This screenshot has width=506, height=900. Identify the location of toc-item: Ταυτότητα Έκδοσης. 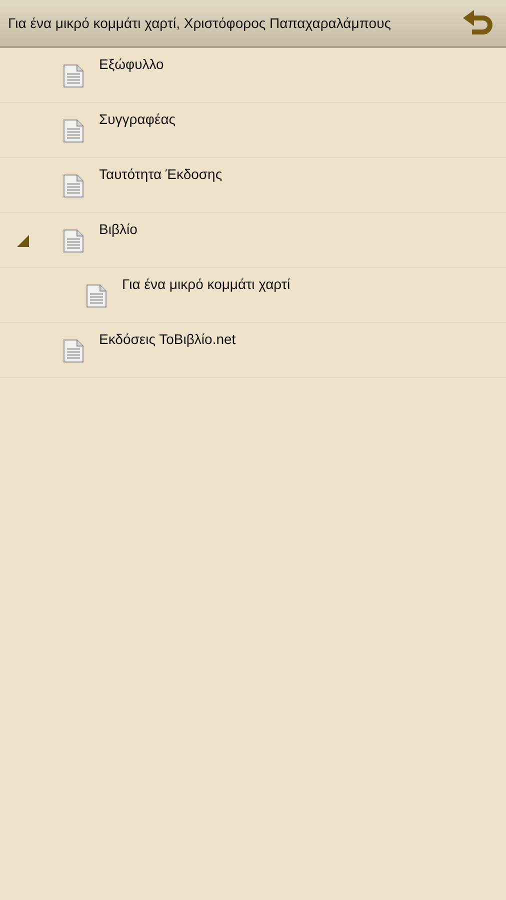
(253, 185).